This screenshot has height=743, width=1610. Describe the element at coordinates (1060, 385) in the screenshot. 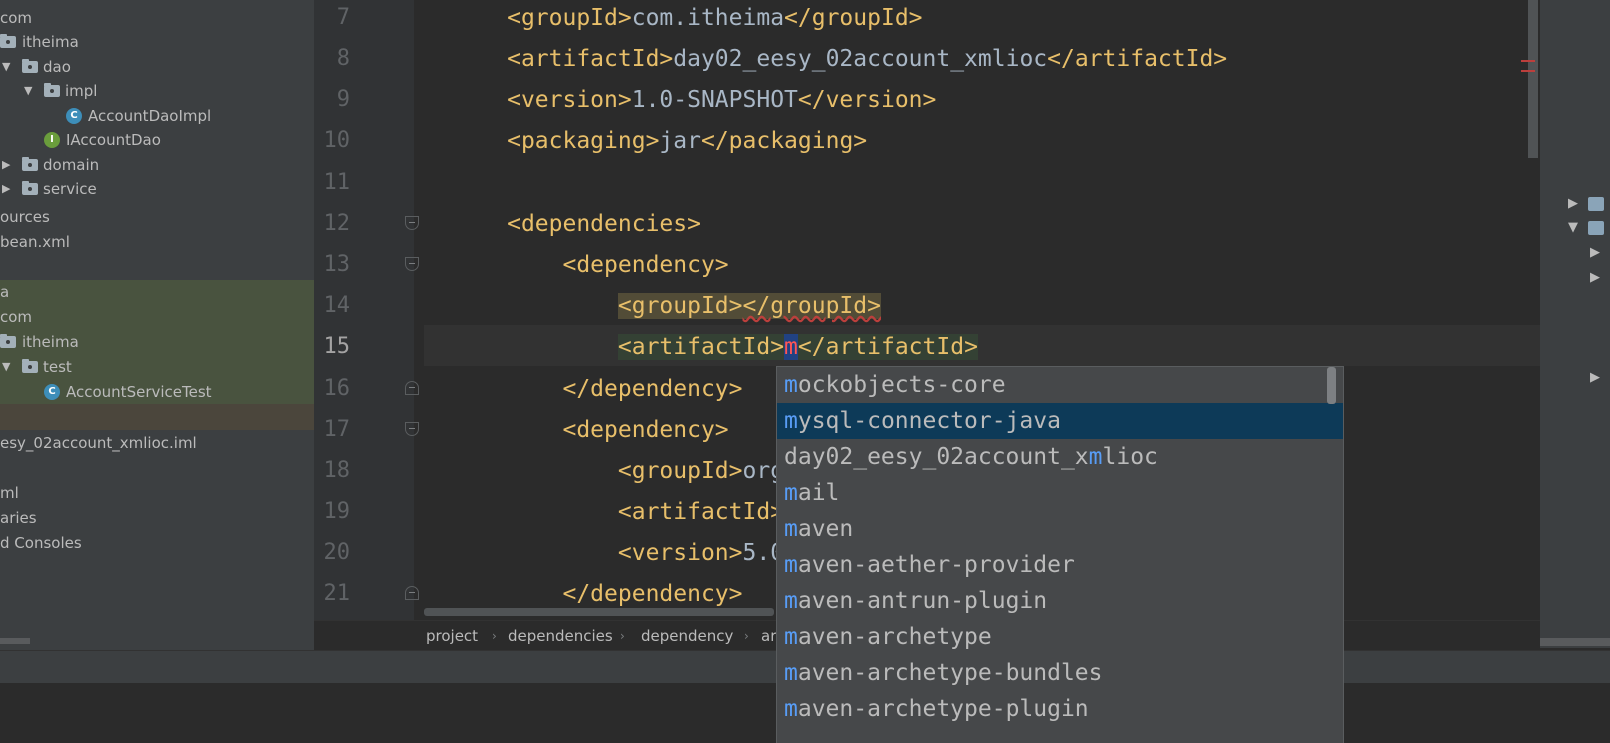

I see `completion-item: mockobjects-core` at that location.